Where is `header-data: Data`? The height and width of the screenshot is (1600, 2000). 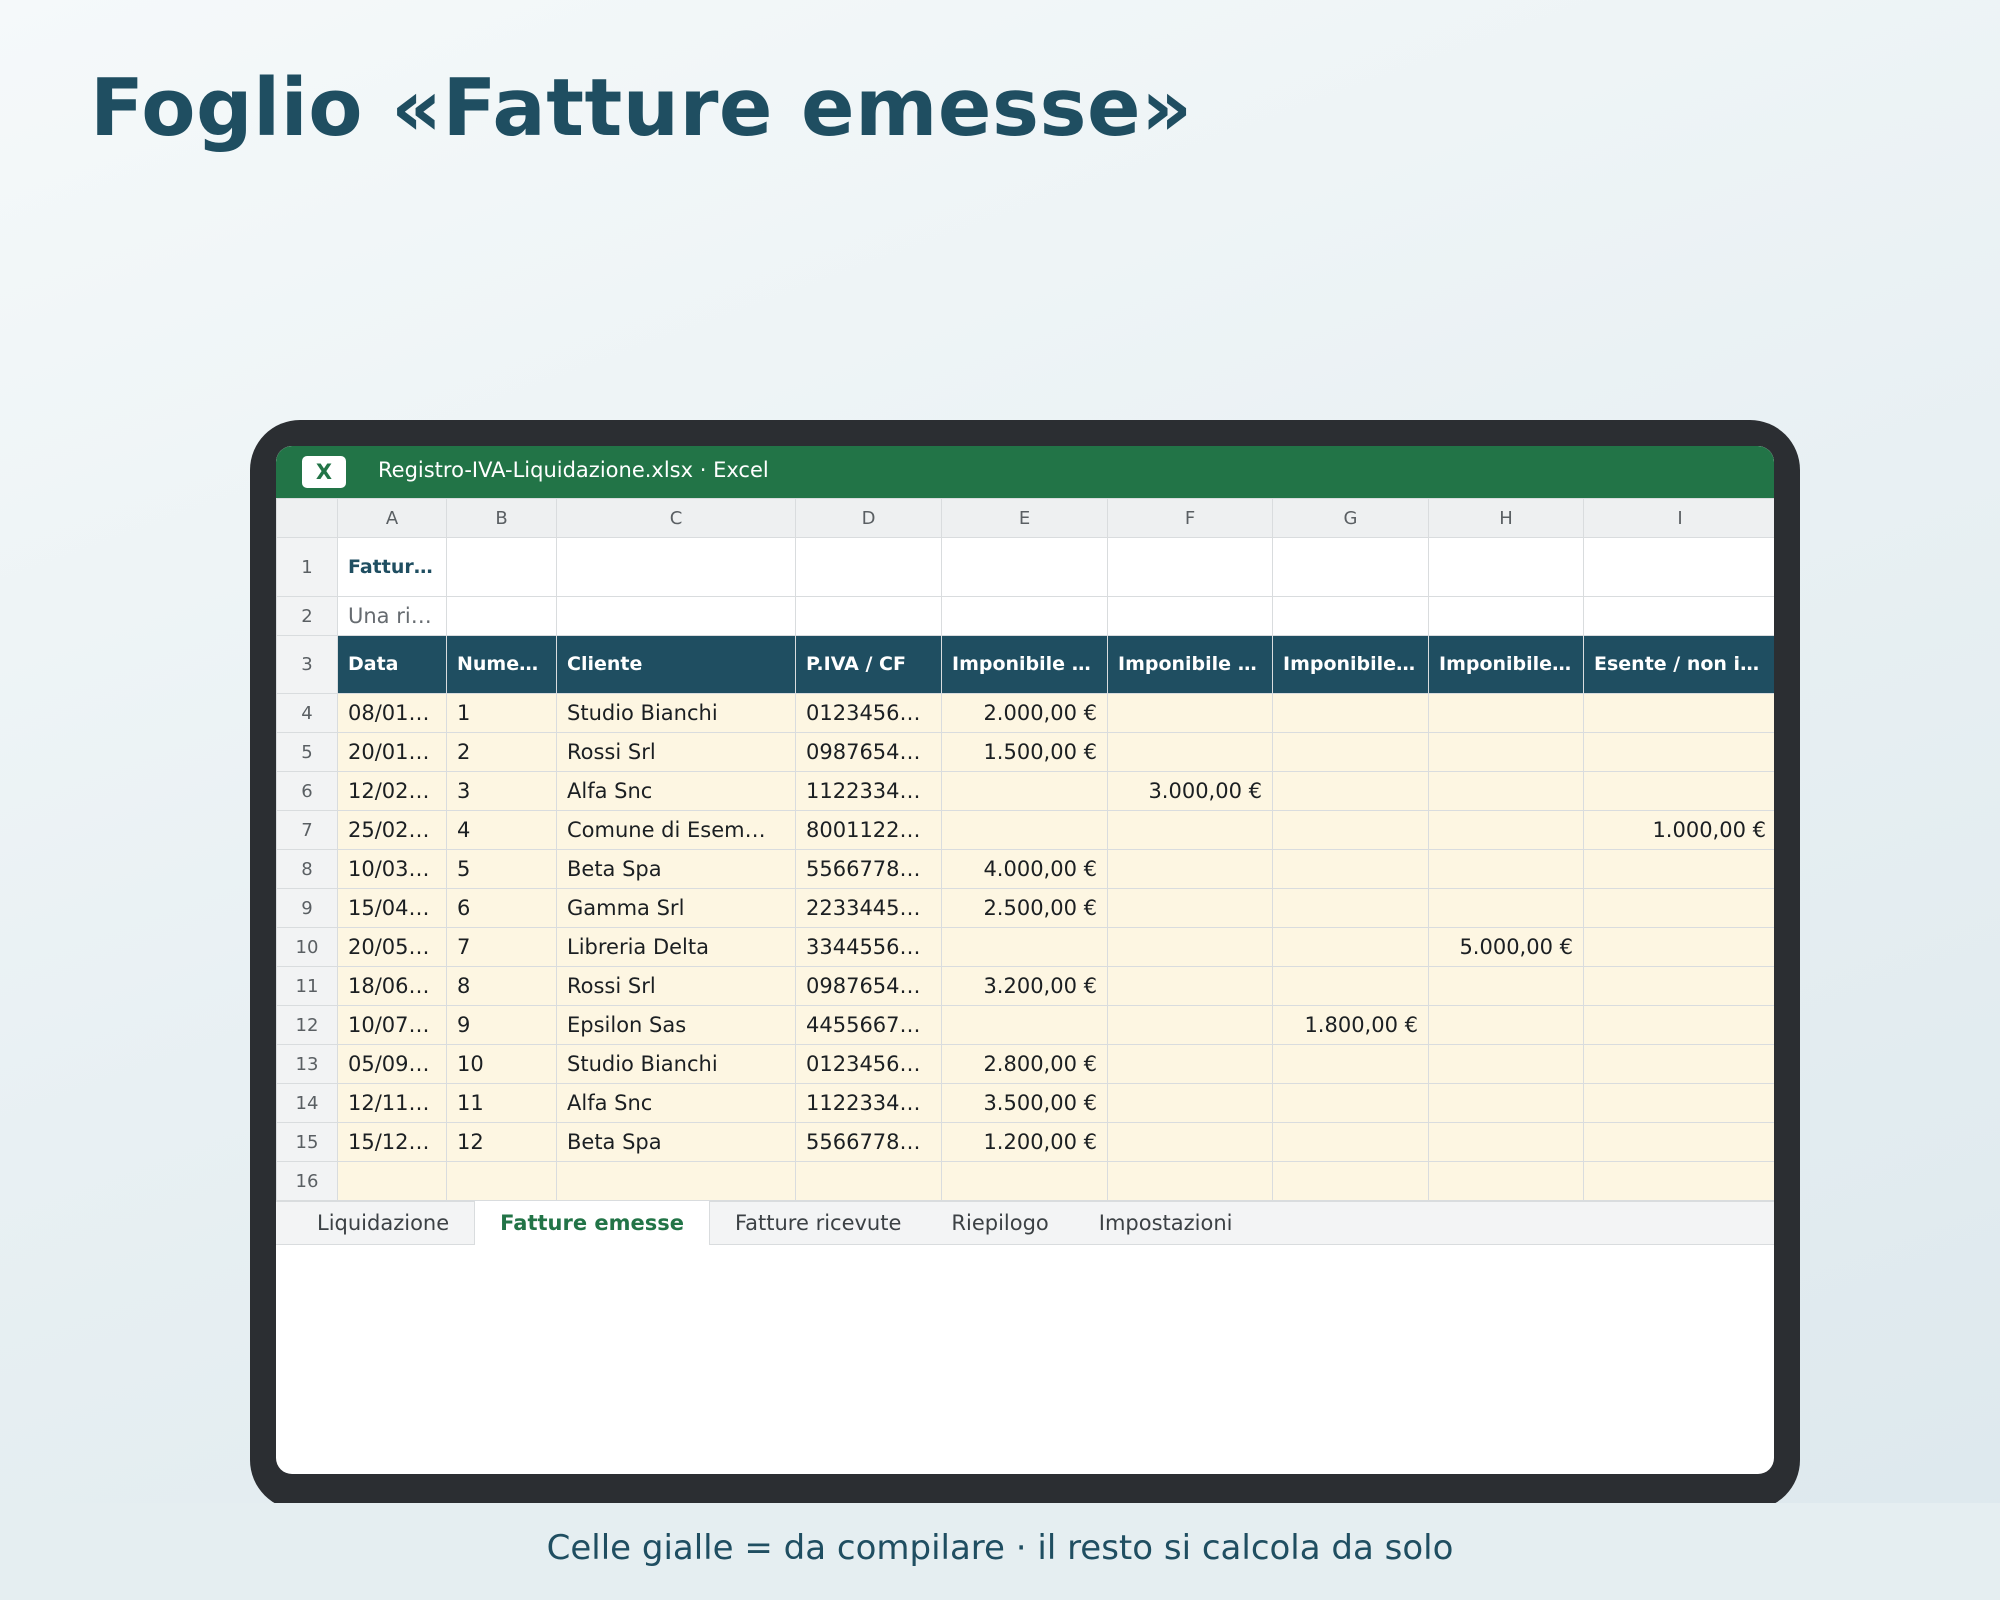
header-data: Data is located at coordinates (392, 664).